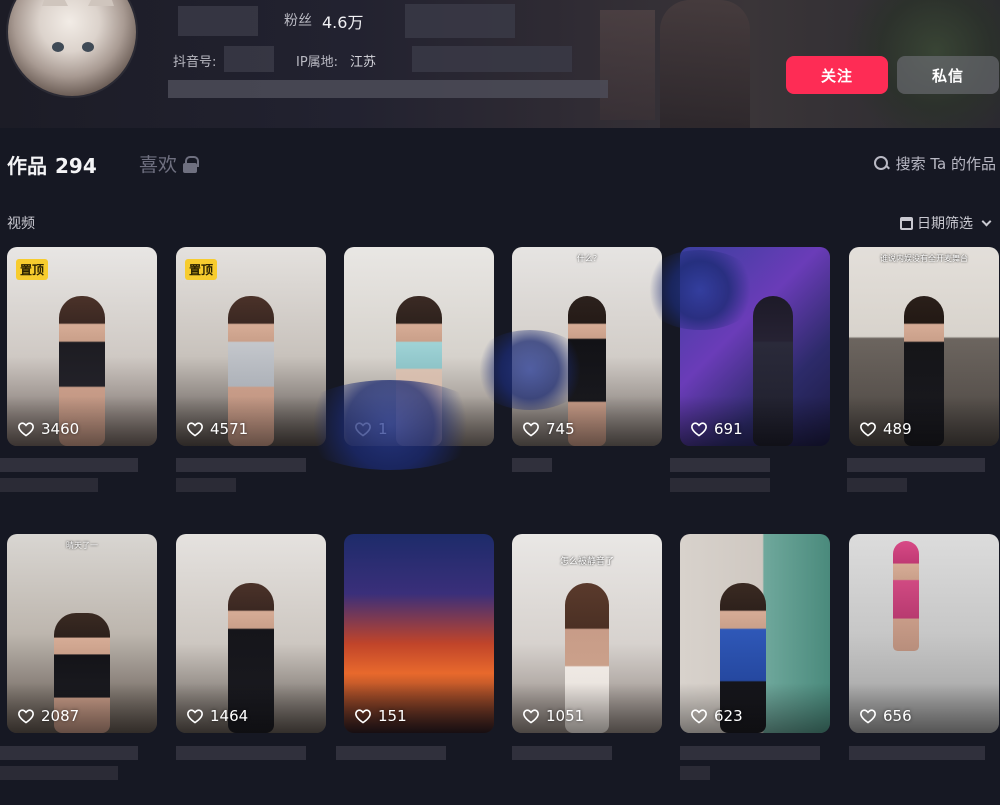 The height and width of the screenshot is (805, 1000). I want to click on video-card: 置顶 3460, so click(82, 346).